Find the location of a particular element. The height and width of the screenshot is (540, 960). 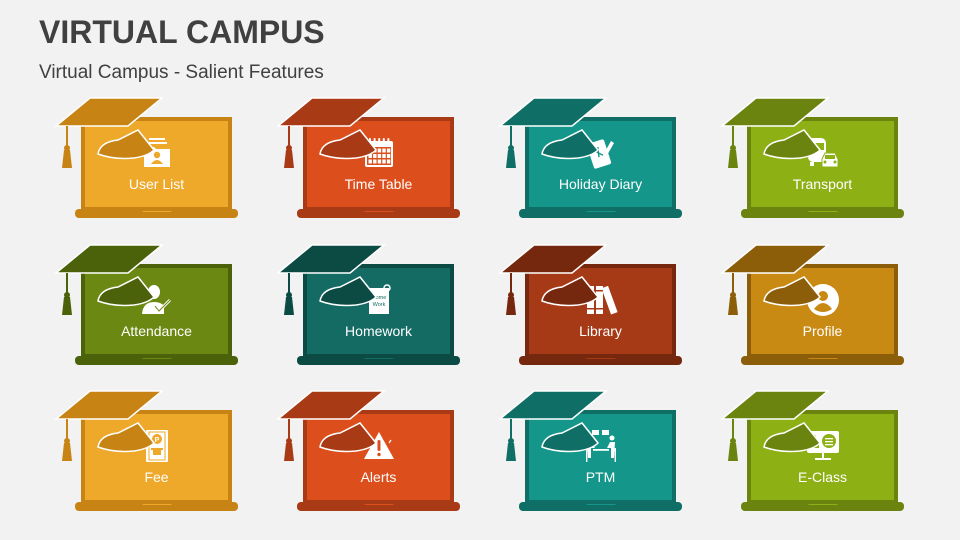

feature-card-user-list: User List is located at coordinates (148, 159).